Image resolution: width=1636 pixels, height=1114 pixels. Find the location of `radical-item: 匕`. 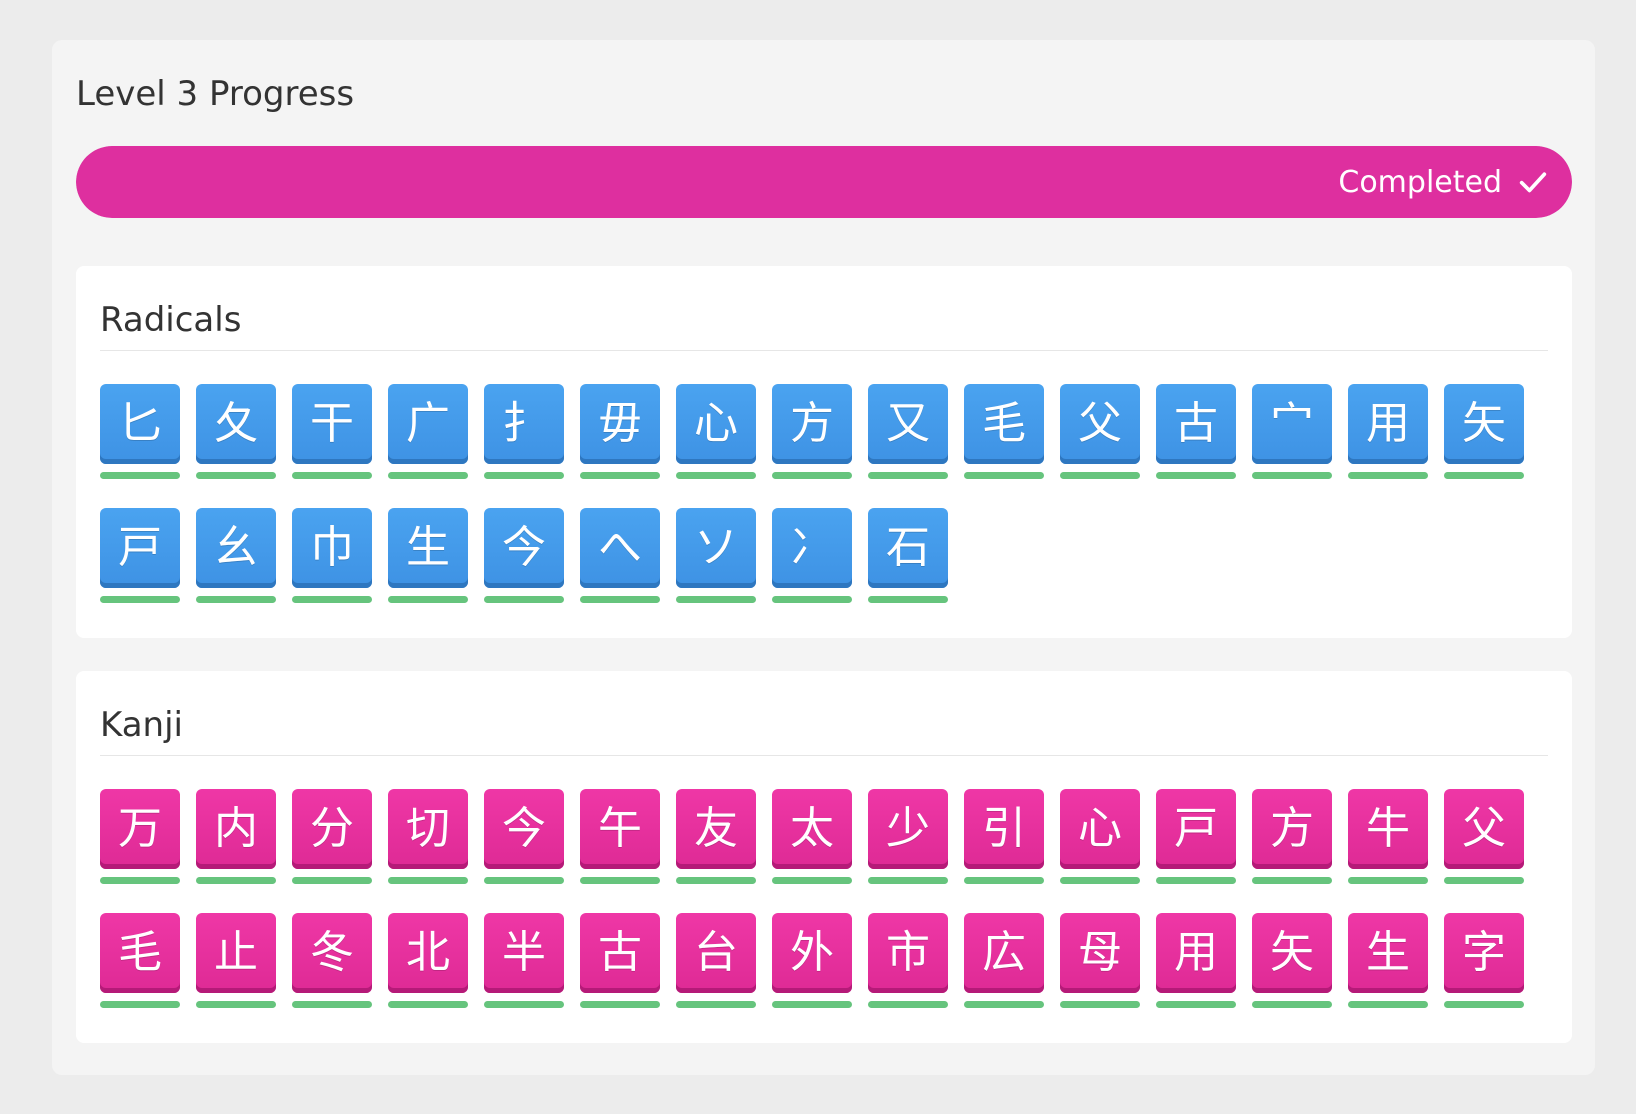

radical-item: 匕 is located at coordinates (140, 432).